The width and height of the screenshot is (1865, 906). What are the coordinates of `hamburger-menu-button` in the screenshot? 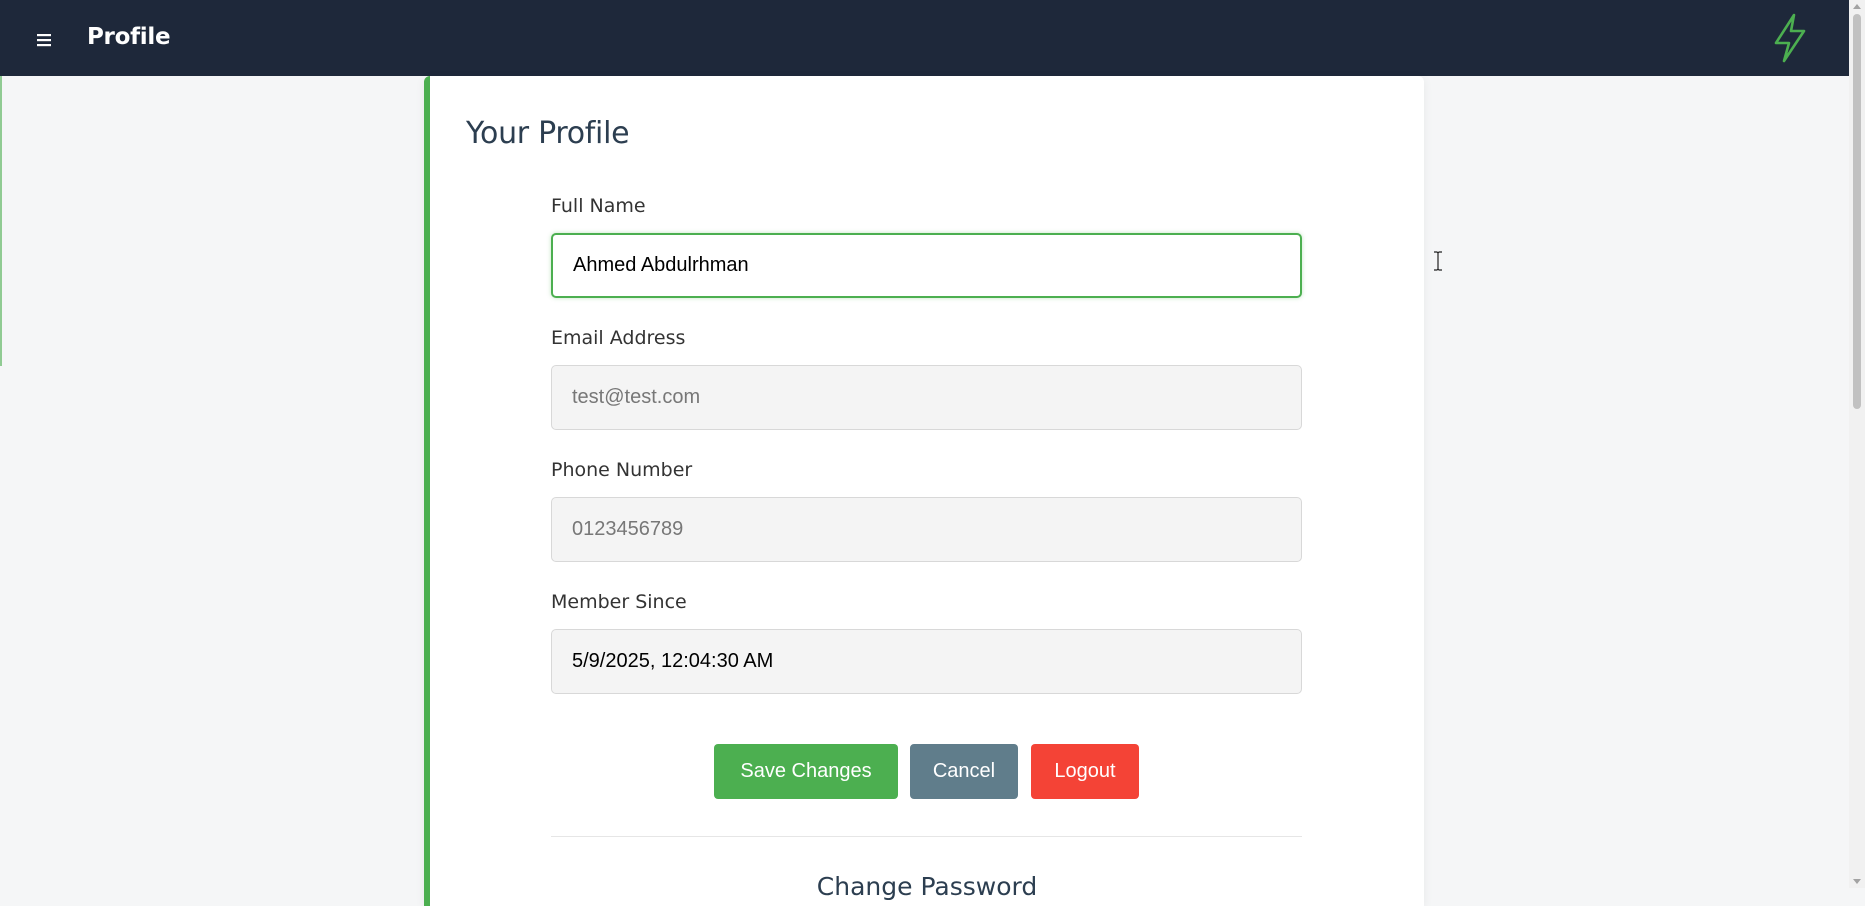 It's located at (44, 40).